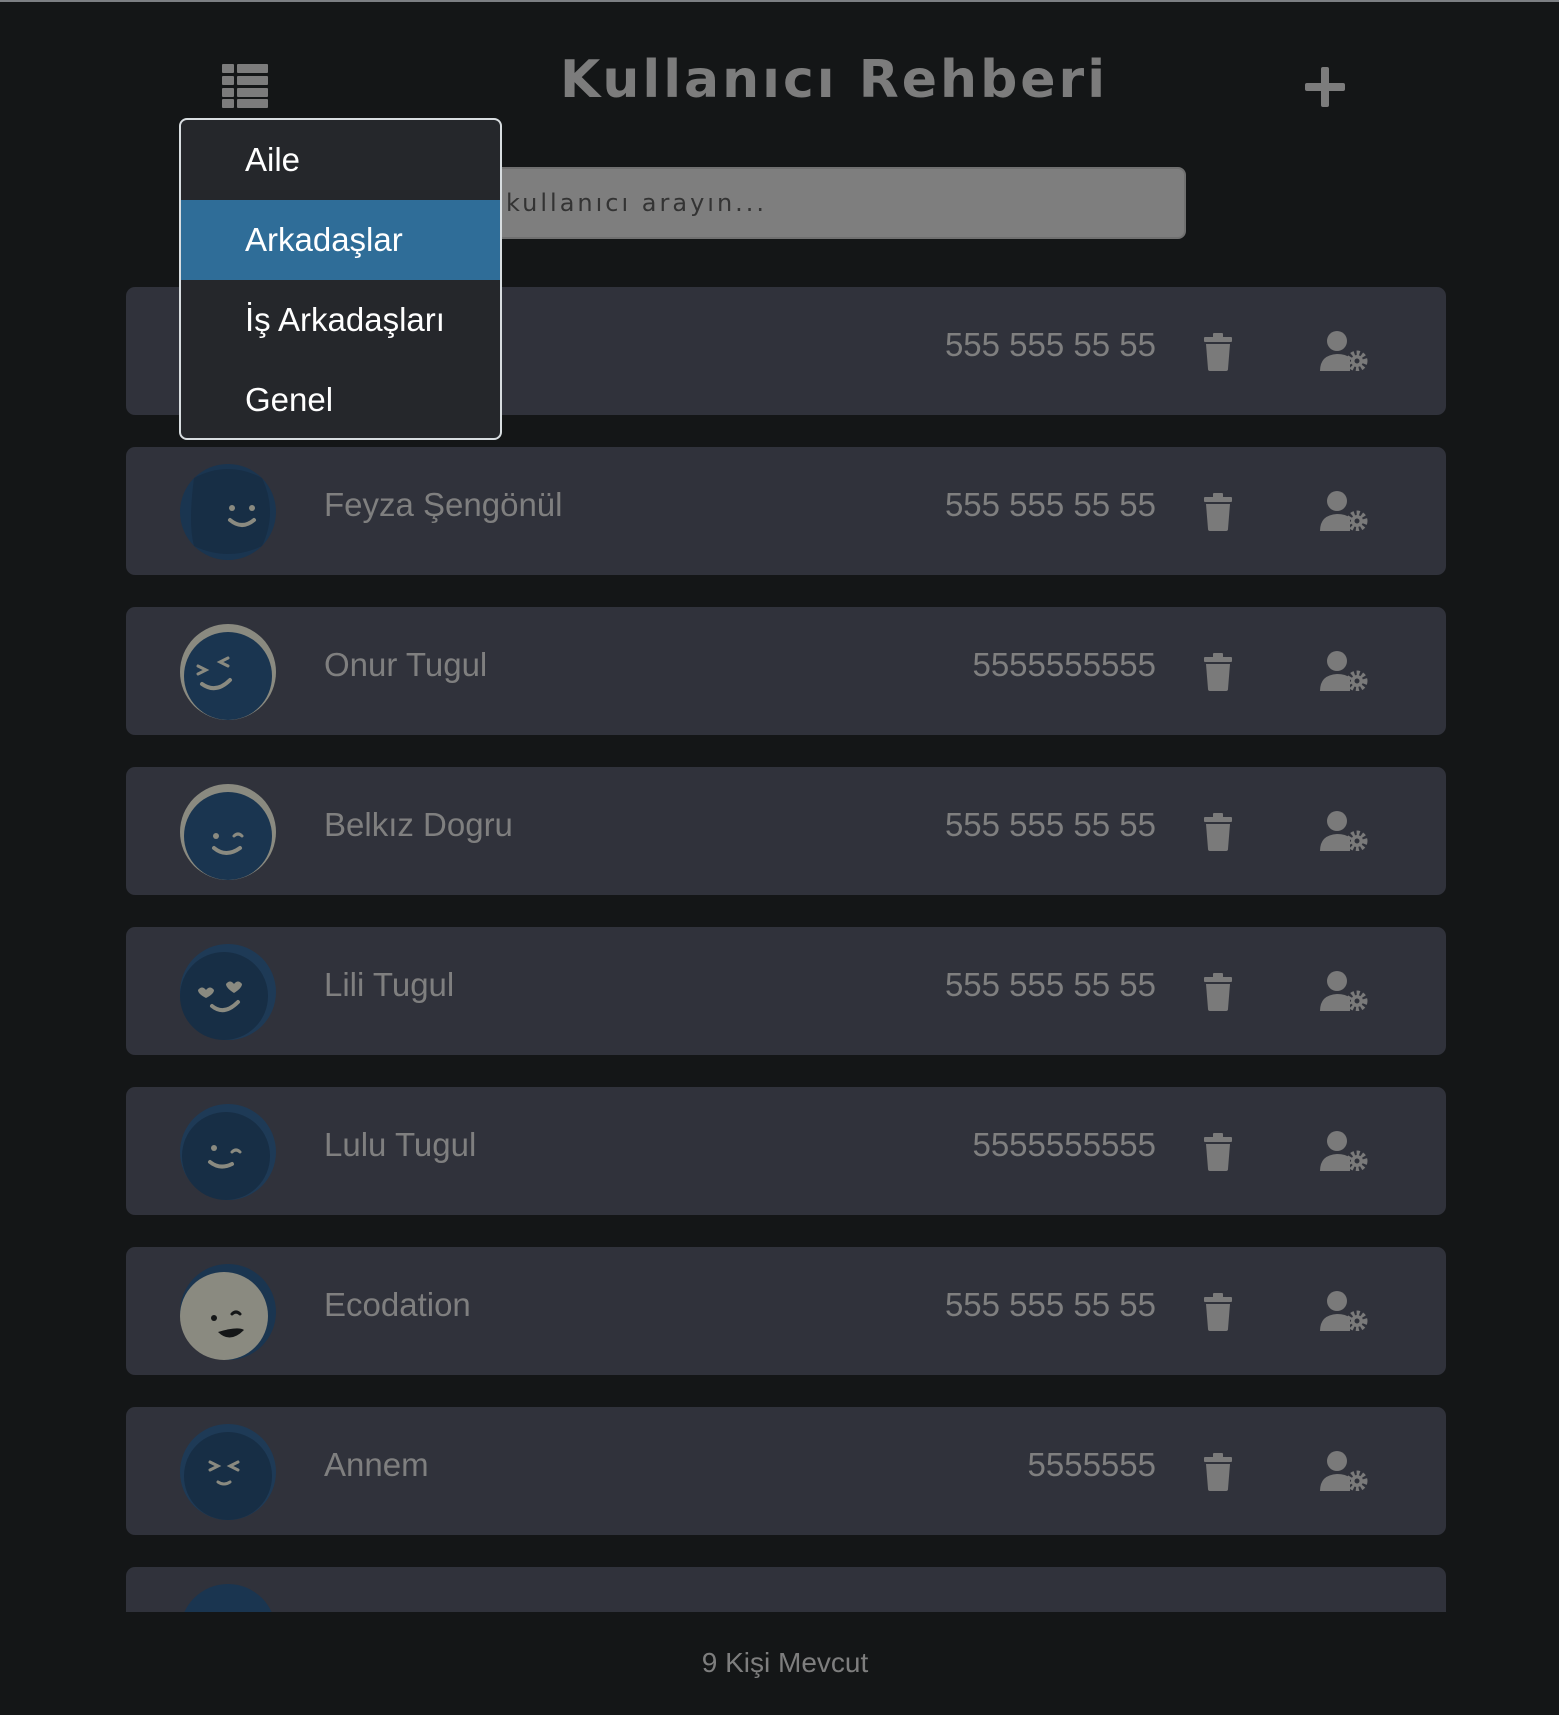 Image resolution: width=1559 pixels, height=1715 pixels. Describe the element at coordinates (340, 240) in the screenshot. I see `dropdown-item-arkadaslar: Arkadaşlar` at that location.